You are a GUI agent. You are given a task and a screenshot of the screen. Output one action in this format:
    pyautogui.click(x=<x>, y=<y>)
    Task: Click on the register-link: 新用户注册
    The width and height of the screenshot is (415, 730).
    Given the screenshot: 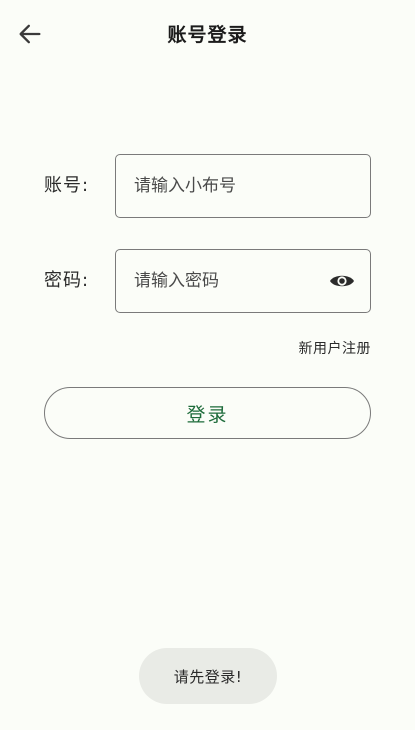 What is the action you would take?
    pyautogui.click(x=335, y=348)
    